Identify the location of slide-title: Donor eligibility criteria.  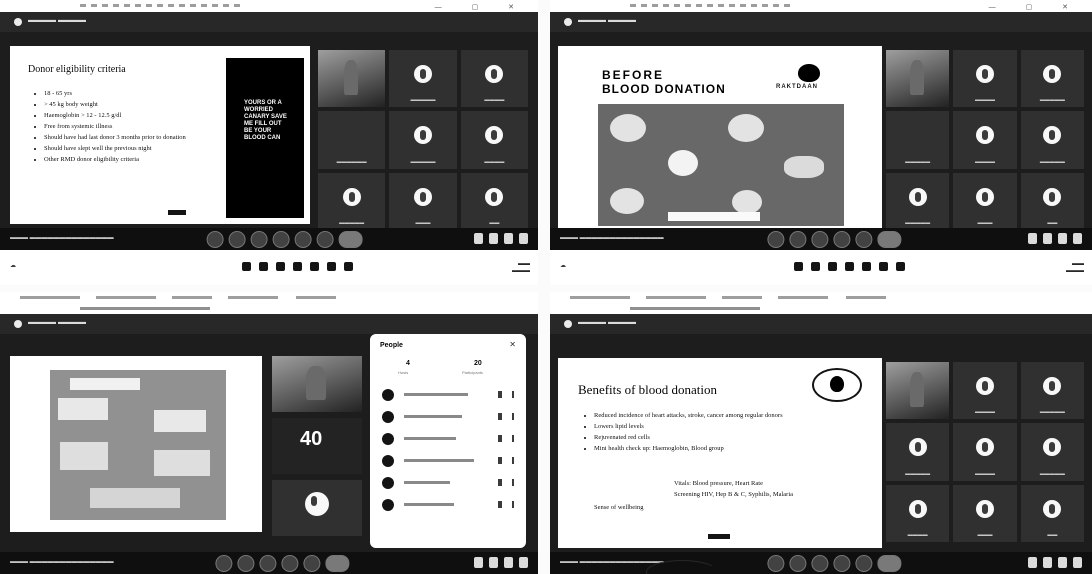
(77, 69).